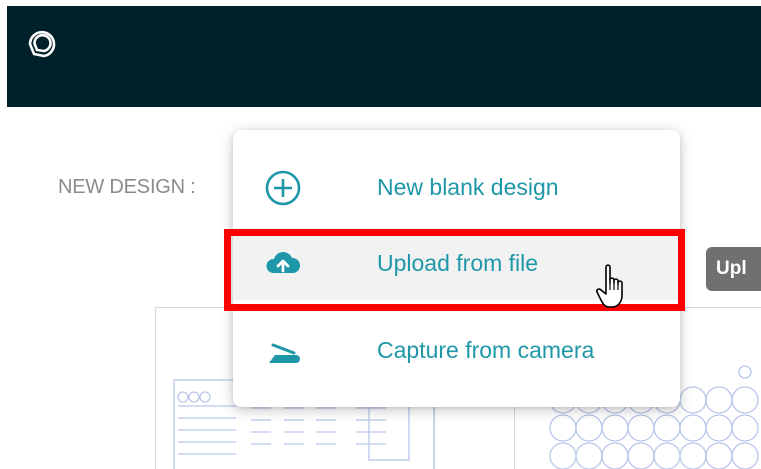  I want to click on new-design-label: NEW DESIGN :, so click(127, 187).